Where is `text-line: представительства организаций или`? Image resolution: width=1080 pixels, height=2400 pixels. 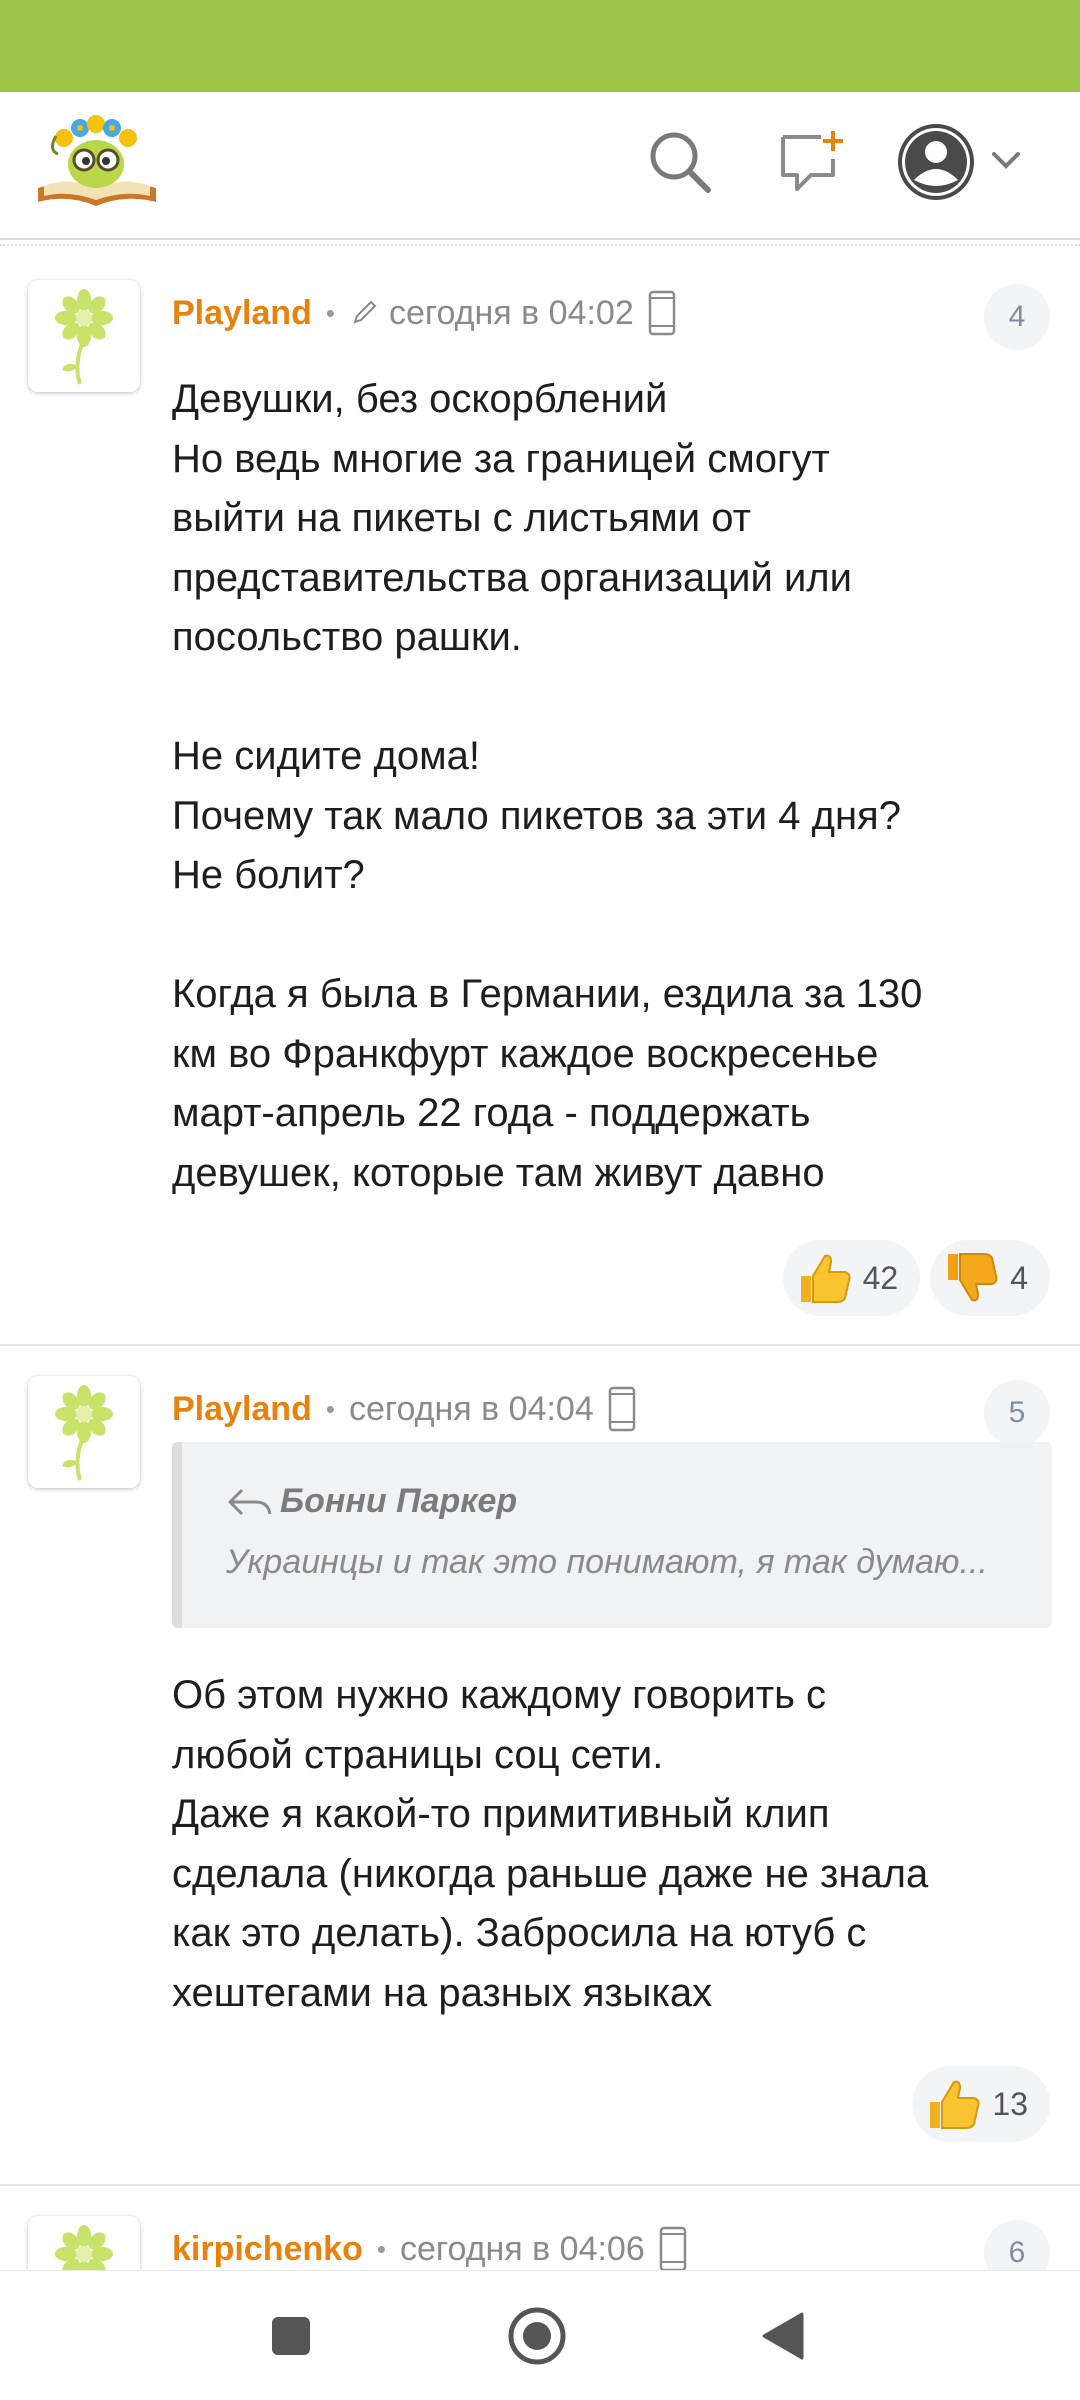
text-line: представительства организаций или is located at coordinates (512, 577).